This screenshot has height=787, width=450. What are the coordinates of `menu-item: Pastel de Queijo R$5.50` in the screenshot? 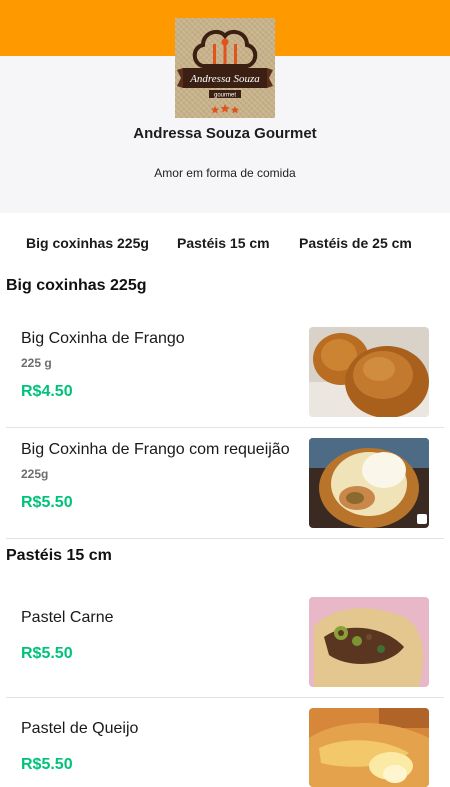 It's located at (225, 742).